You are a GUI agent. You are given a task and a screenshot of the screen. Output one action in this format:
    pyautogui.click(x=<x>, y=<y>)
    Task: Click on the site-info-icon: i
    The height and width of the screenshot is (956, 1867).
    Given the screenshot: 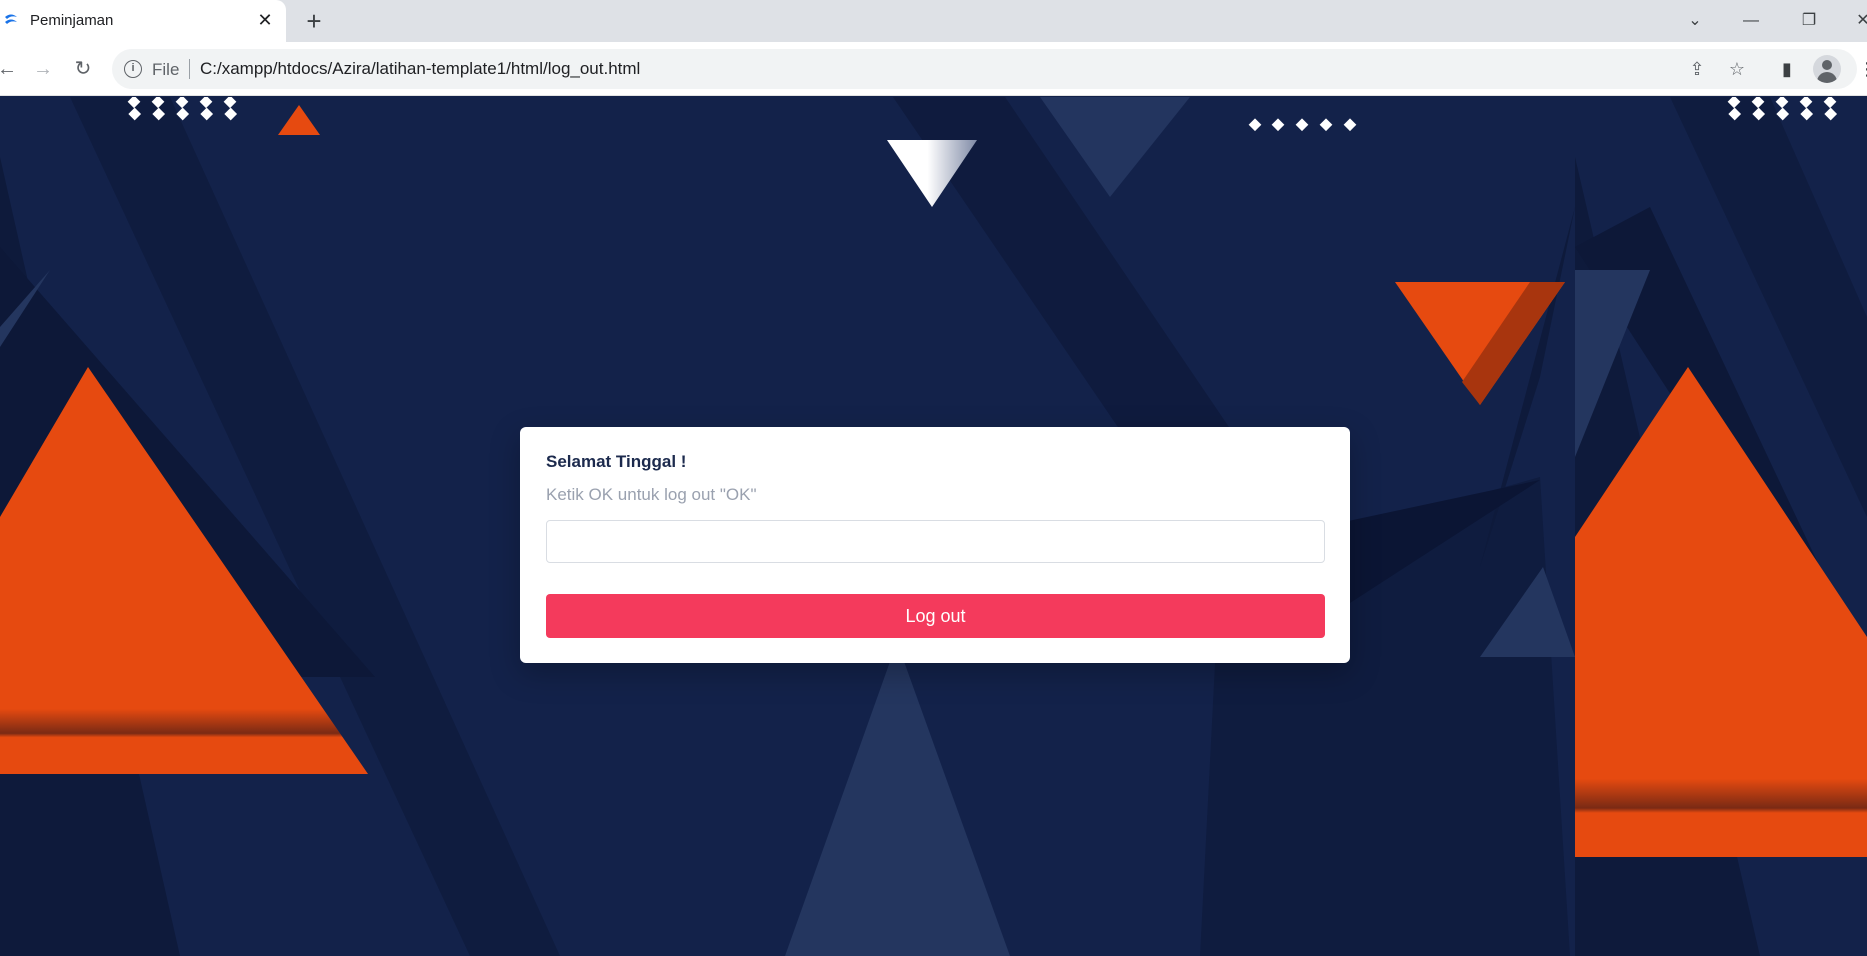 What is the action you would take?
    pyautogui.click(x=133, y=69)
    